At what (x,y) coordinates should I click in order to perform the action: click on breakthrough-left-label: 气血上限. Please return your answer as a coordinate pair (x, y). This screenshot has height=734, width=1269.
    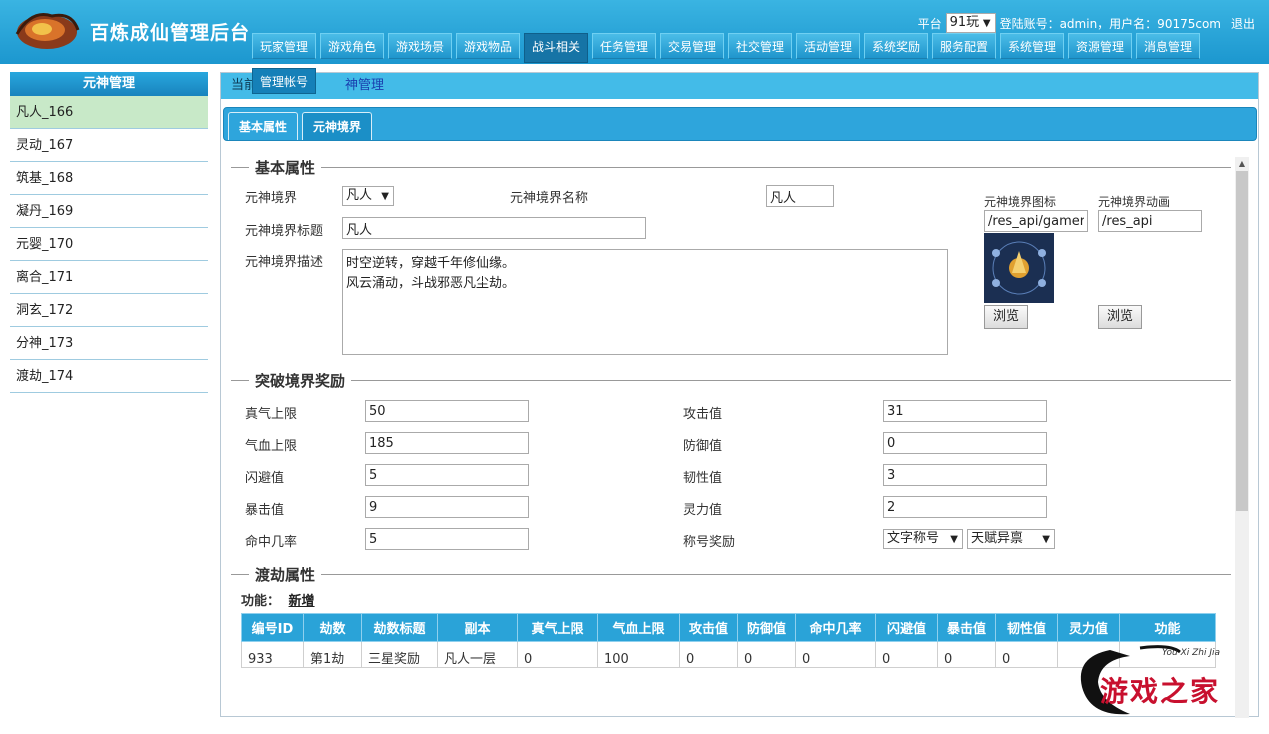
    Looking at the image, I should click on (271, 446).